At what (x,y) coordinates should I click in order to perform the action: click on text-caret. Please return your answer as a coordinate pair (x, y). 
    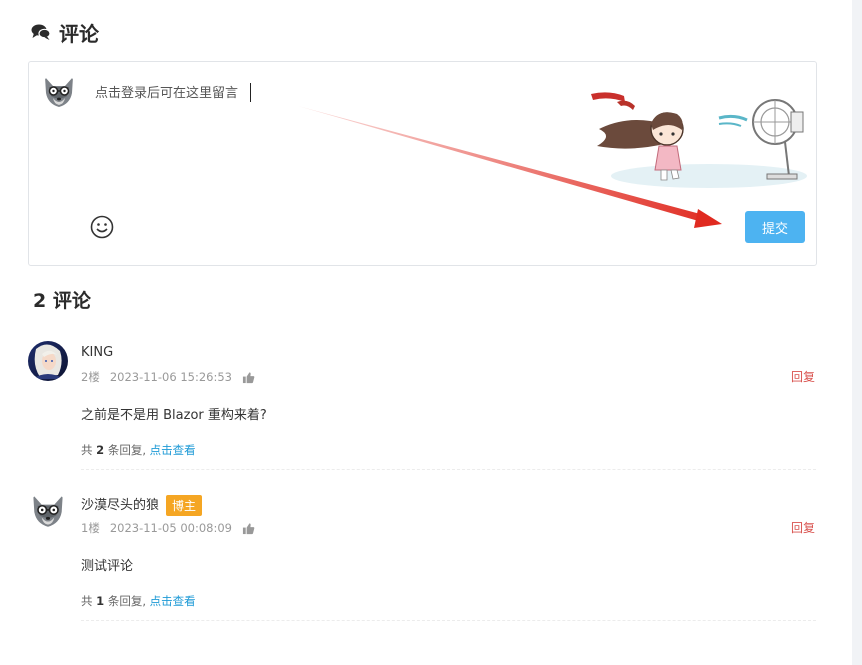
    Looking at the image, I should click on (250, 92).